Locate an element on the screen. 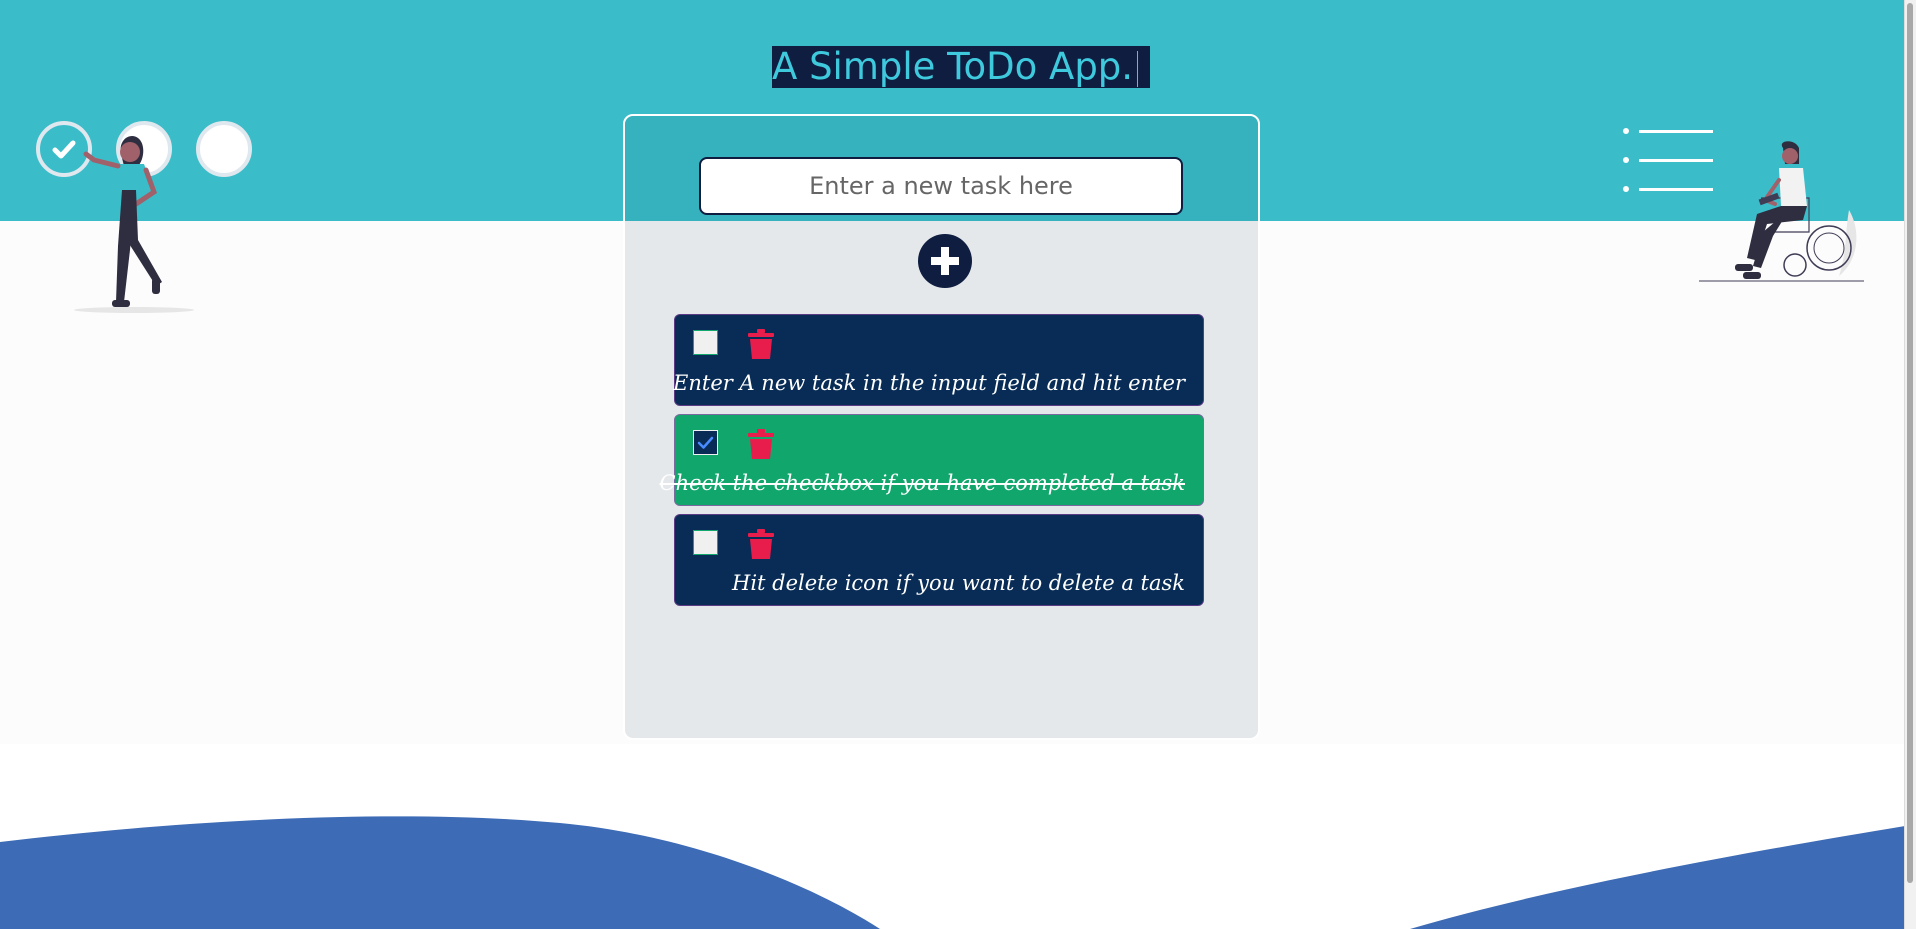 This screenshot has height=929, width=1916. wheelchair-woman-illustration is located at coordinates (1781, 211).